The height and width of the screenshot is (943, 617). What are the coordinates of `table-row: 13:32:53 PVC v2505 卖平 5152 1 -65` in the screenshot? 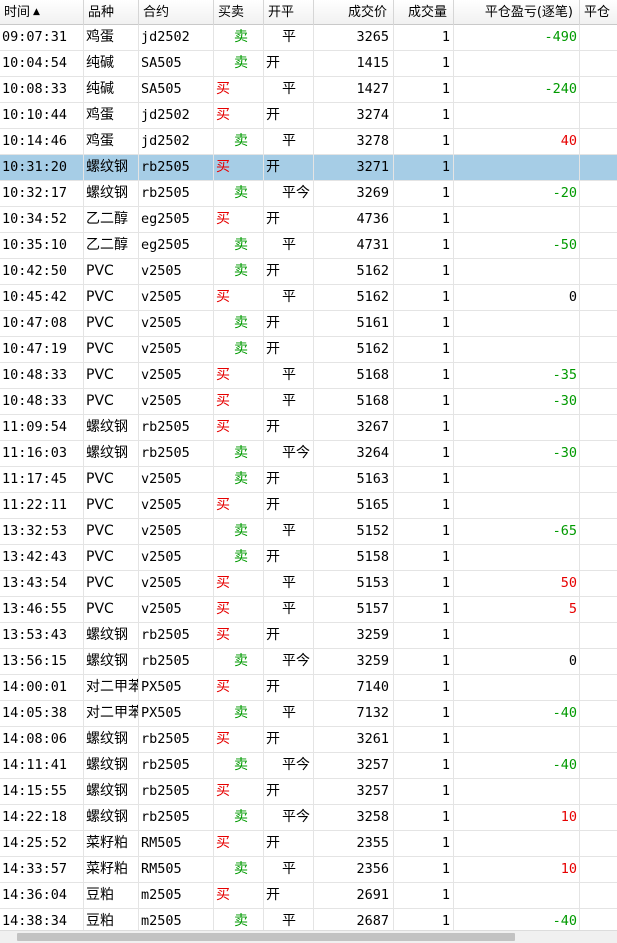 It's located at (308, 532).